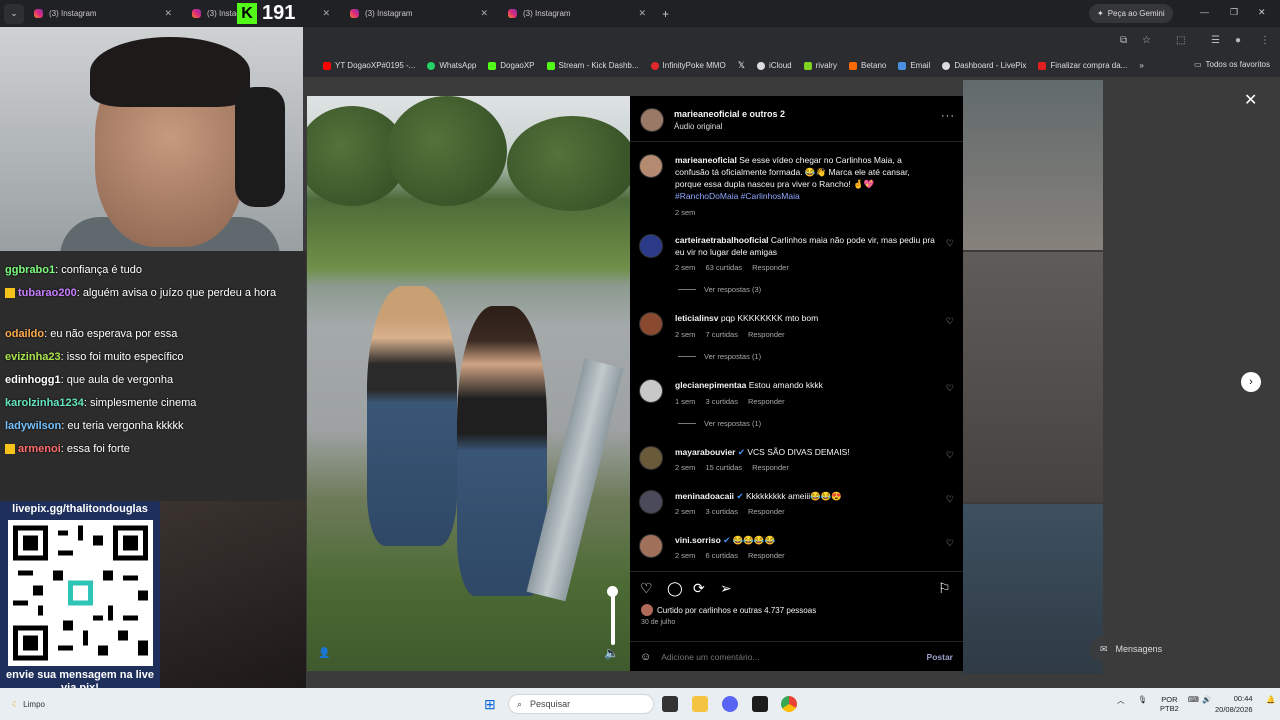 The width and height of the screenshot is (1280, 720). Describe the element at coordinates (14, 13) in the screenshot. I see `tab-search-button: ⌄` at that location.